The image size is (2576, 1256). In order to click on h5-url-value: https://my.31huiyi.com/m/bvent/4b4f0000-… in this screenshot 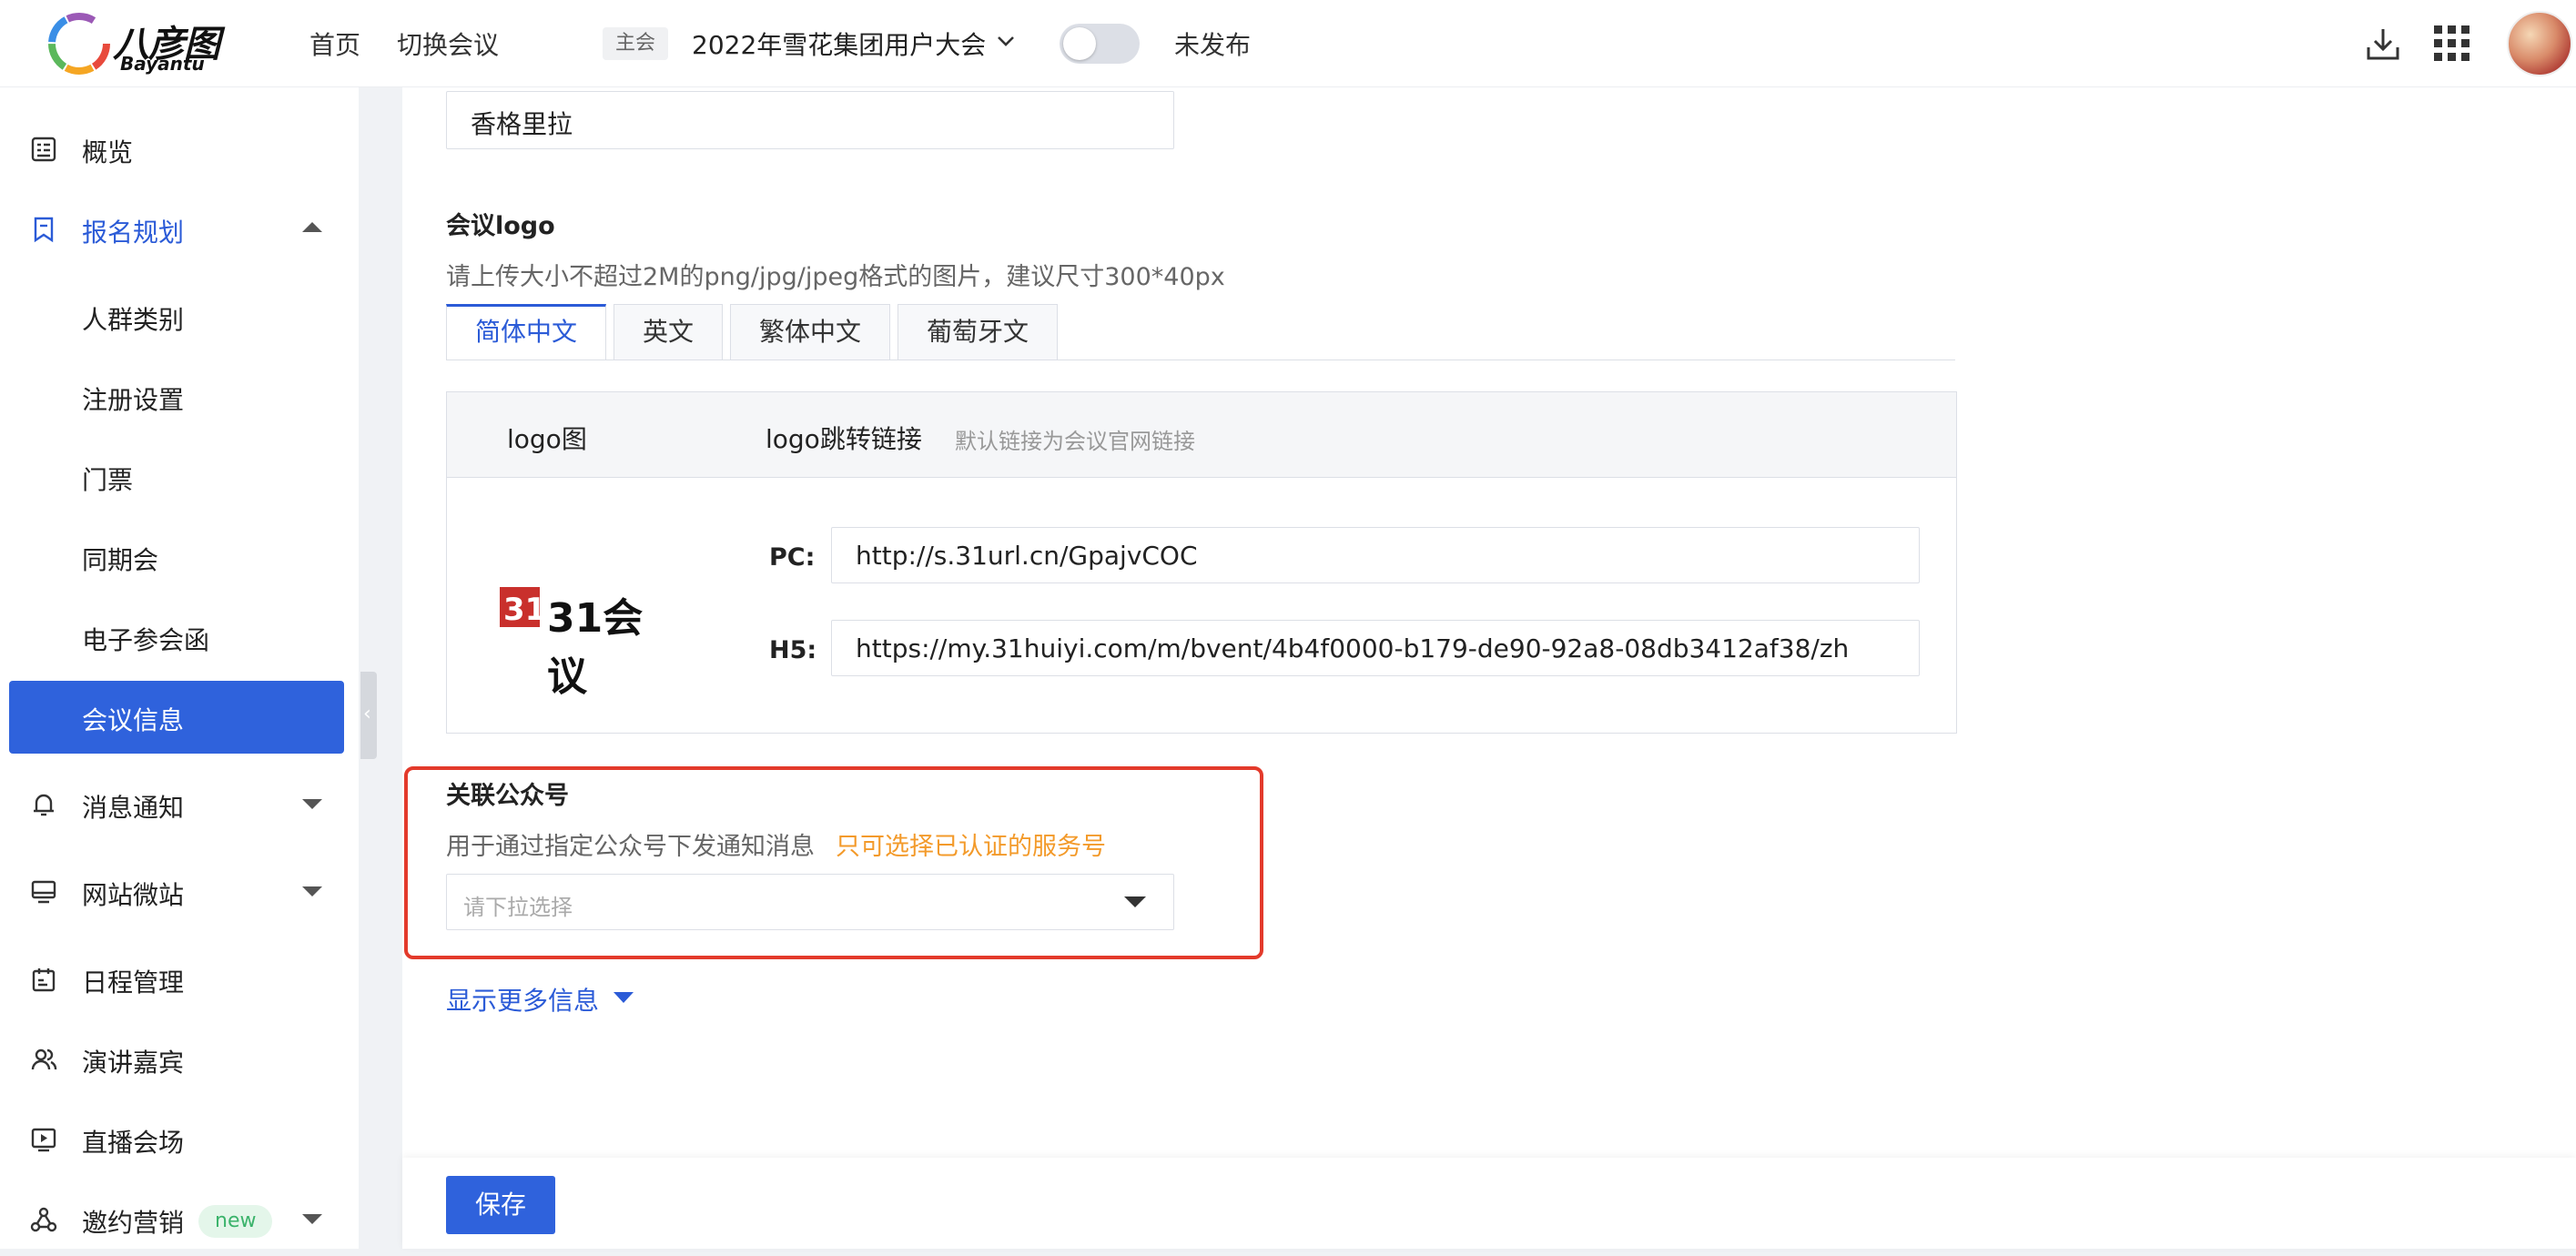, I will do `click(1353, 648)`.